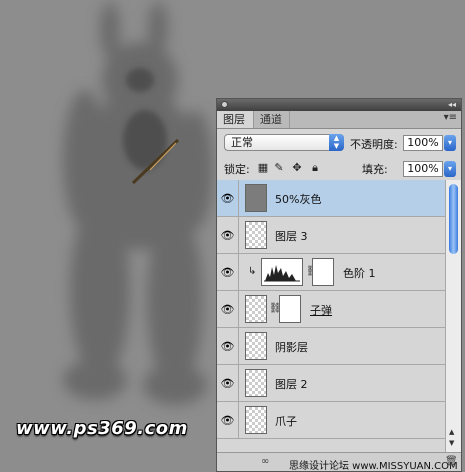 The width and height of the screenshot is (465, 472). Describe the element at coordinates (279, 168) in the screenshot. I see `lock-brush-icon: ✎` at that location.